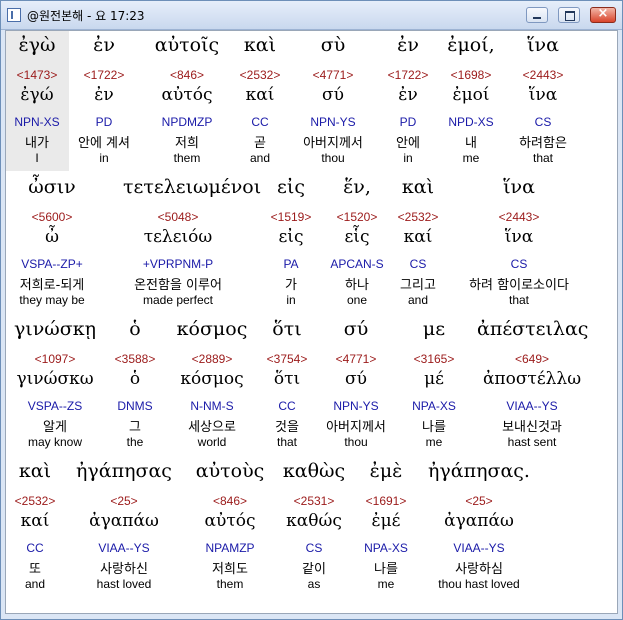  I want to click on parsing-code: VSPA--ZP+, so click(52, 264).